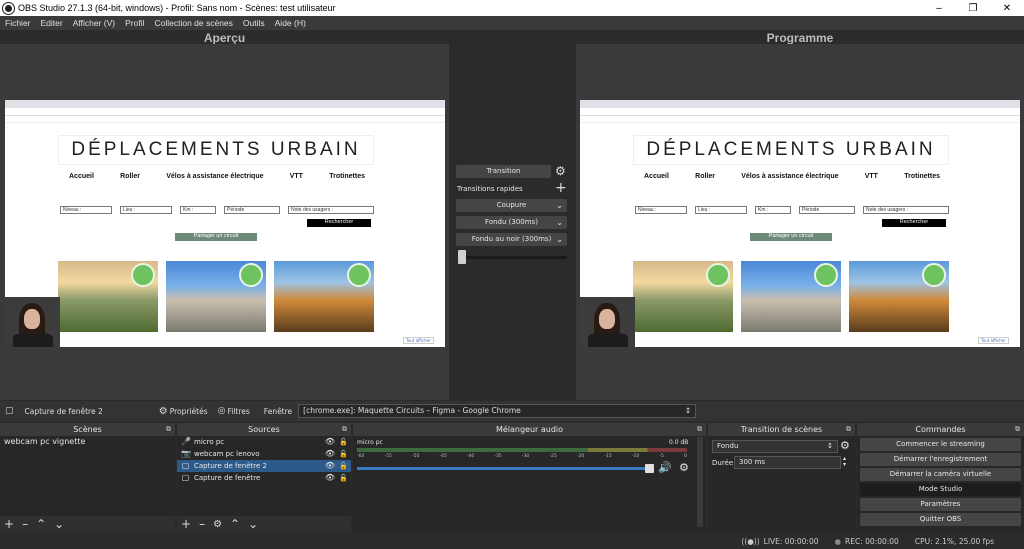  What do you see at coordinates (8, 8) in the screenshot?
I see `obs-logo-icon` at bounding box center [8, 8].